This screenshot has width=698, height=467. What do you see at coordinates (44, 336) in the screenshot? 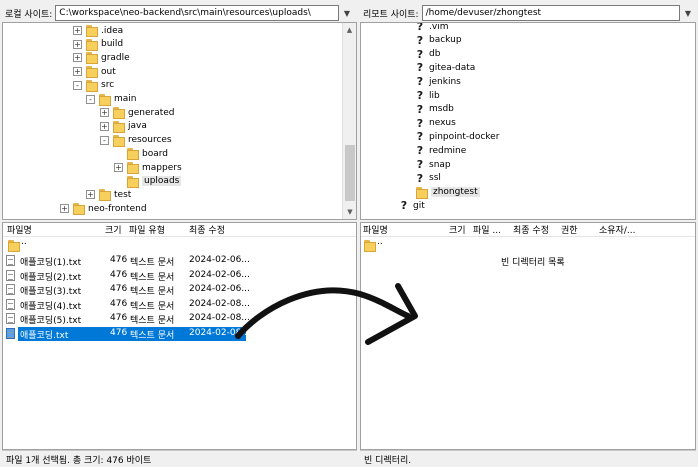
I see `cell-name: 애플코딩.txt` at bounding box center [44, 336].